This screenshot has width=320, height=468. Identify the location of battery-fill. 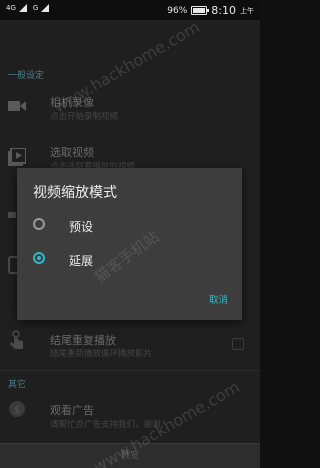
(199, 10).